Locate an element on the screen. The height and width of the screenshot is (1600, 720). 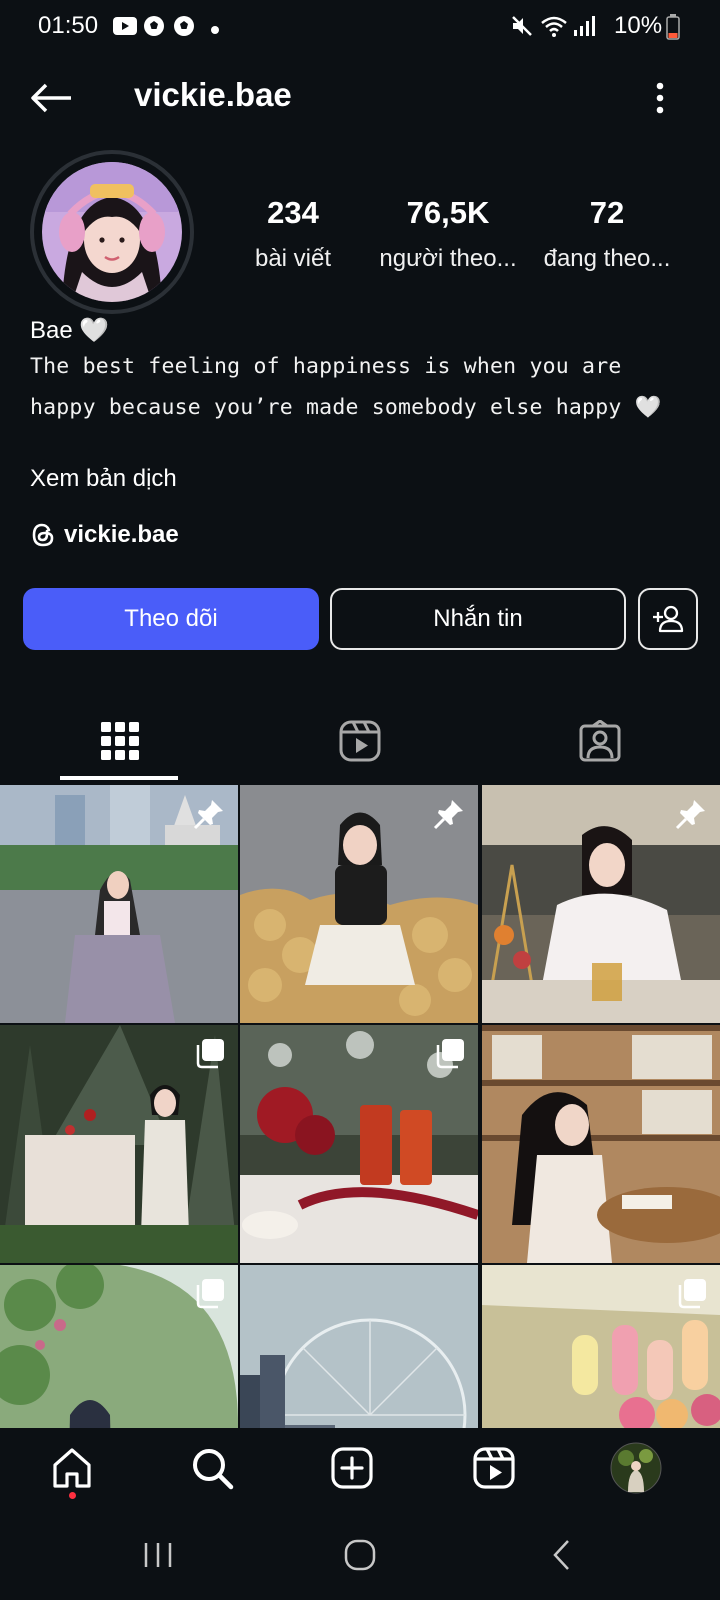
threads-handle: vickie.bae is located at coordinates (121, 534).